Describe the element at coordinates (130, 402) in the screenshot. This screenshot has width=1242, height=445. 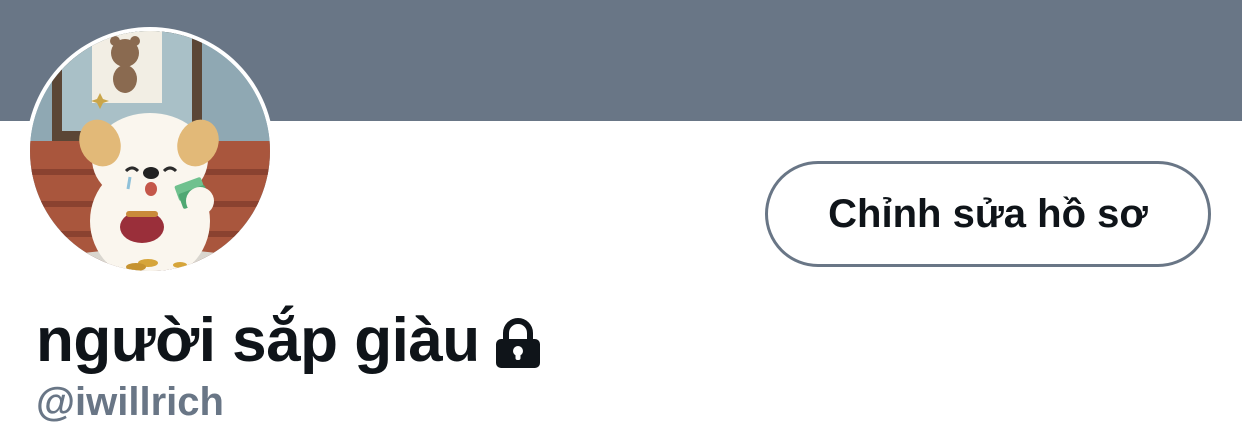
I see `profile-handle: @iwillrich` at that location.